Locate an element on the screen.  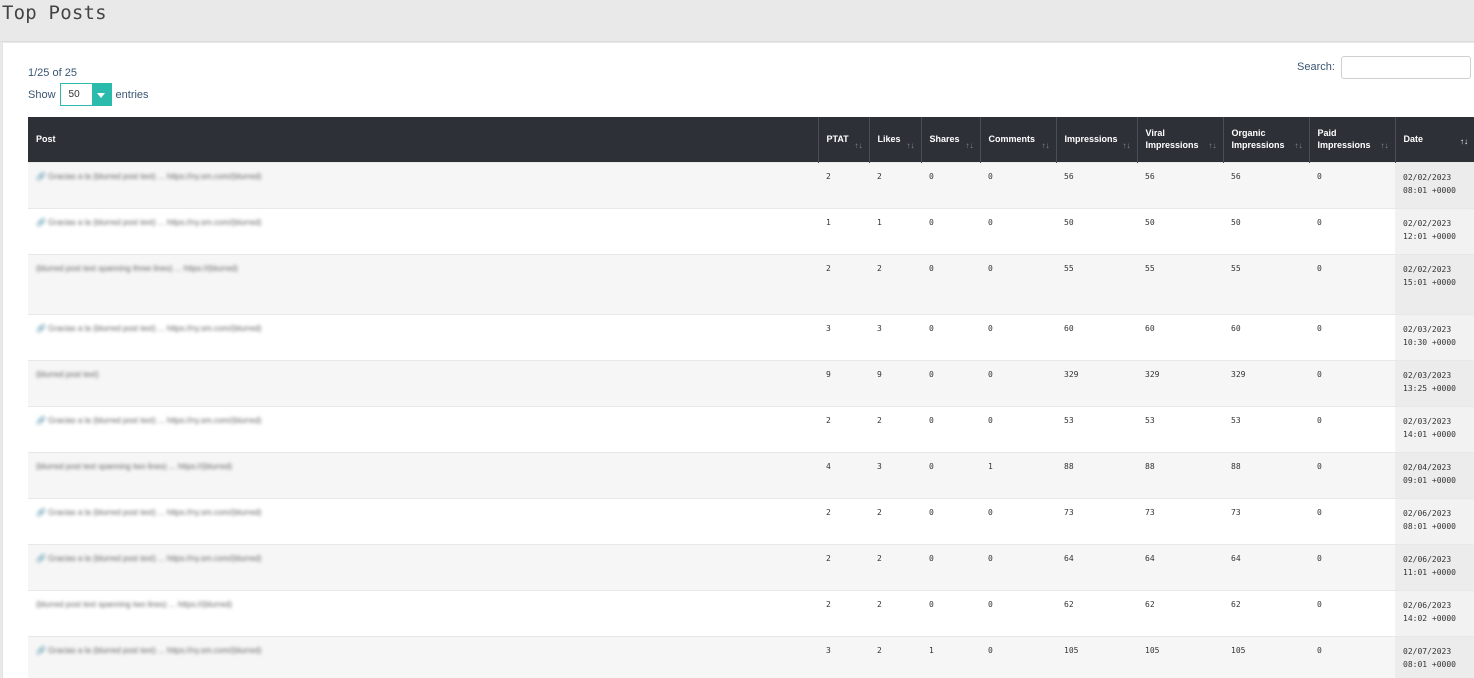
date-cell: 02/06/2023 08:01 +0000 is located at coordinates (1434, 520).